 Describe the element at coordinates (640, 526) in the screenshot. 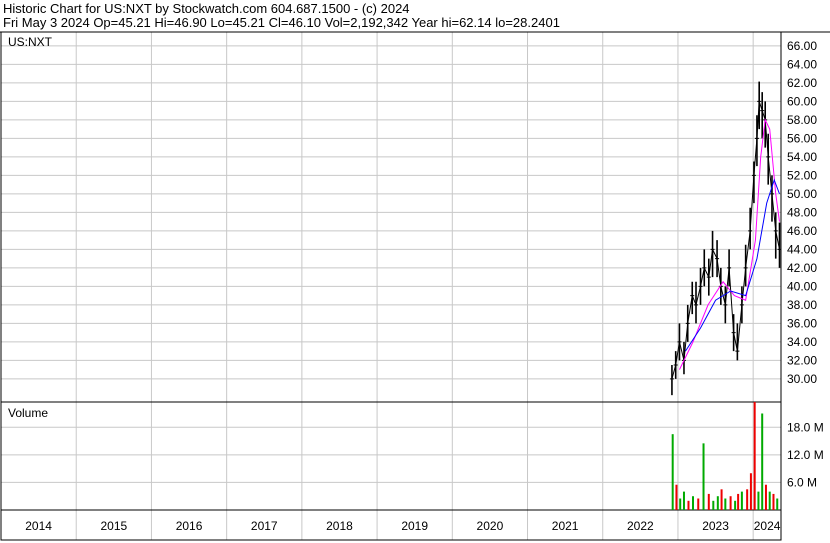

I see `year-tick-label: 2022` at that location.